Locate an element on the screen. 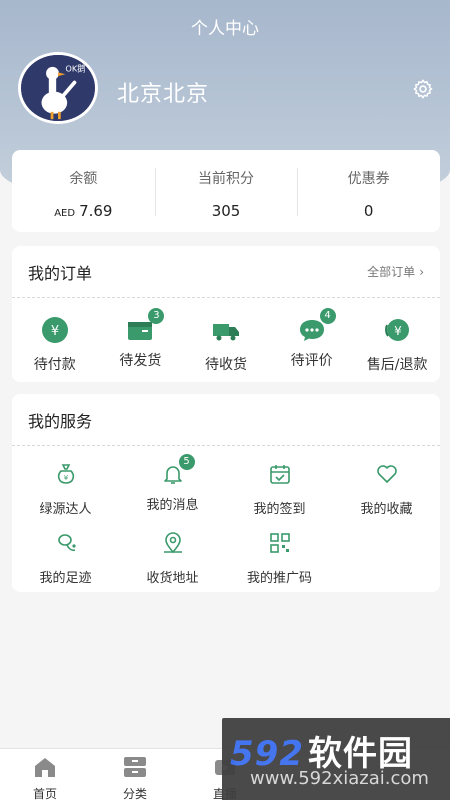 The width and height of the screenshot is (450, 800). balance-amount: 7.69 is located at coordinates (96, 211).